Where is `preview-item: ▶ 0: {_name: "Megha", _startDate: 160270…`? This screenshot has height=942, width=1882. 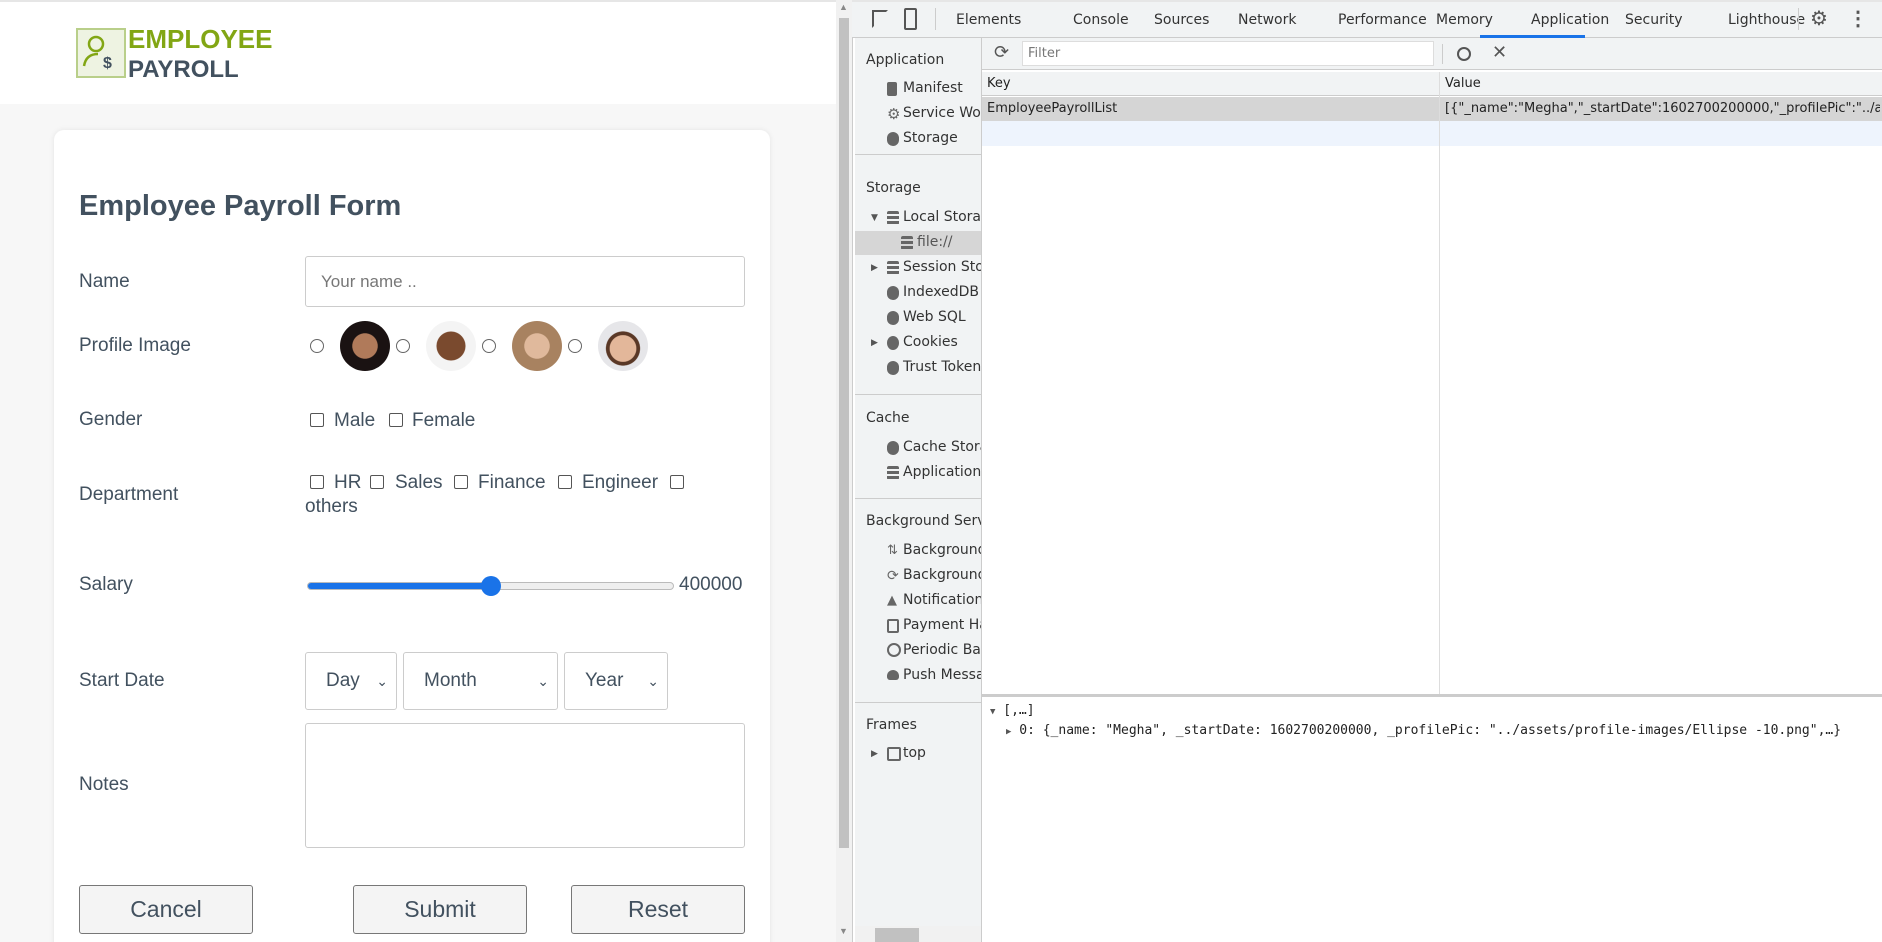 preview-item: ▶ 0: {_name: "Megha", _startDate: 160270… is located at coordinates (1444, 730).